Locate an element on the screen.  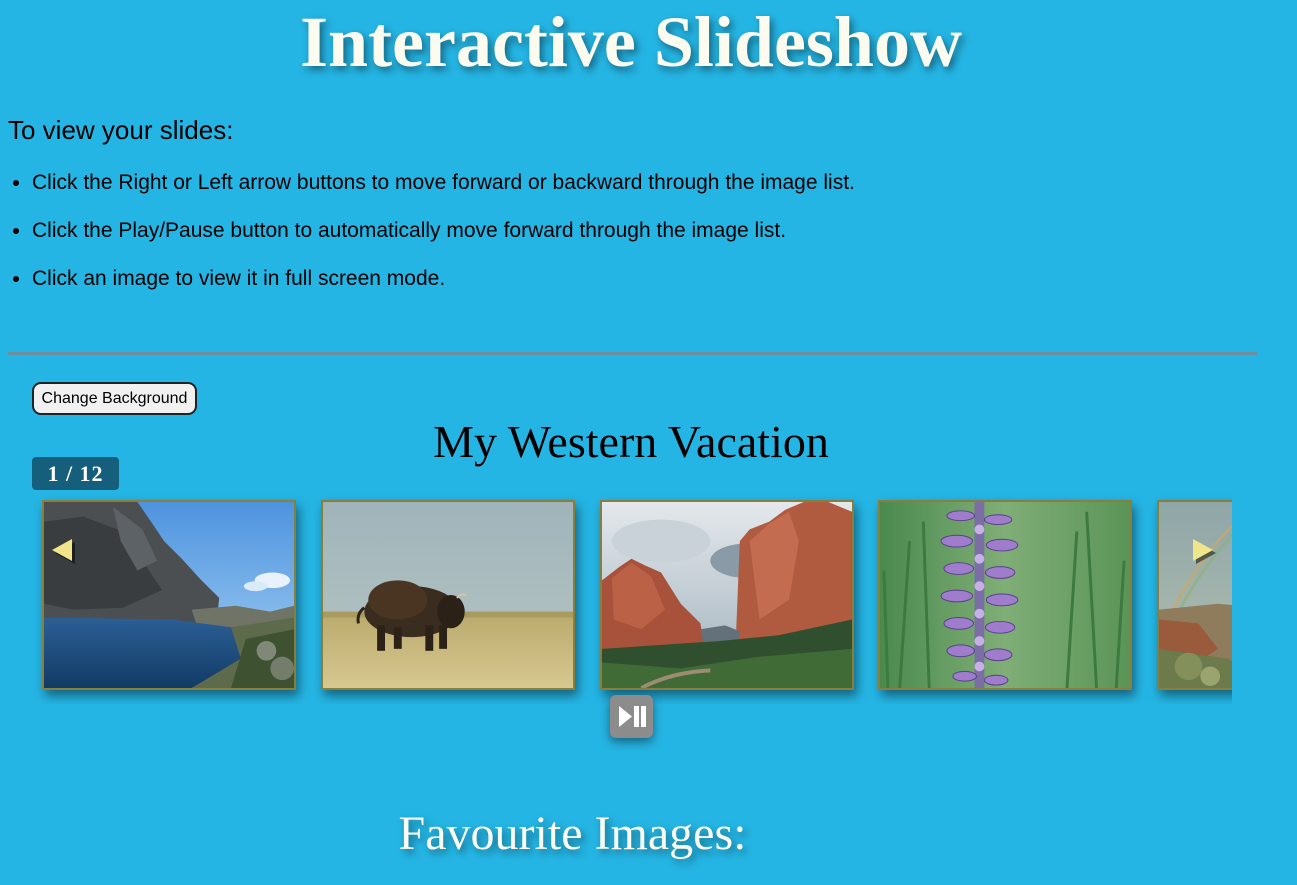
play-pause-icon is located at coordinates (632, 716).